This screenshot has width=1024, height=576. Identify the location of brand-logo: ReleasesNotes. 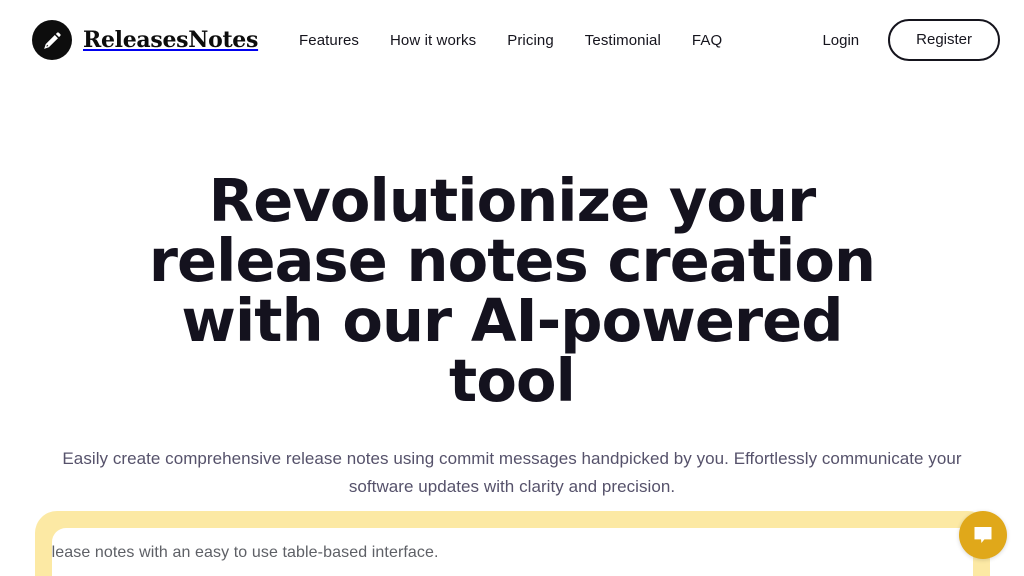
(145, 40).